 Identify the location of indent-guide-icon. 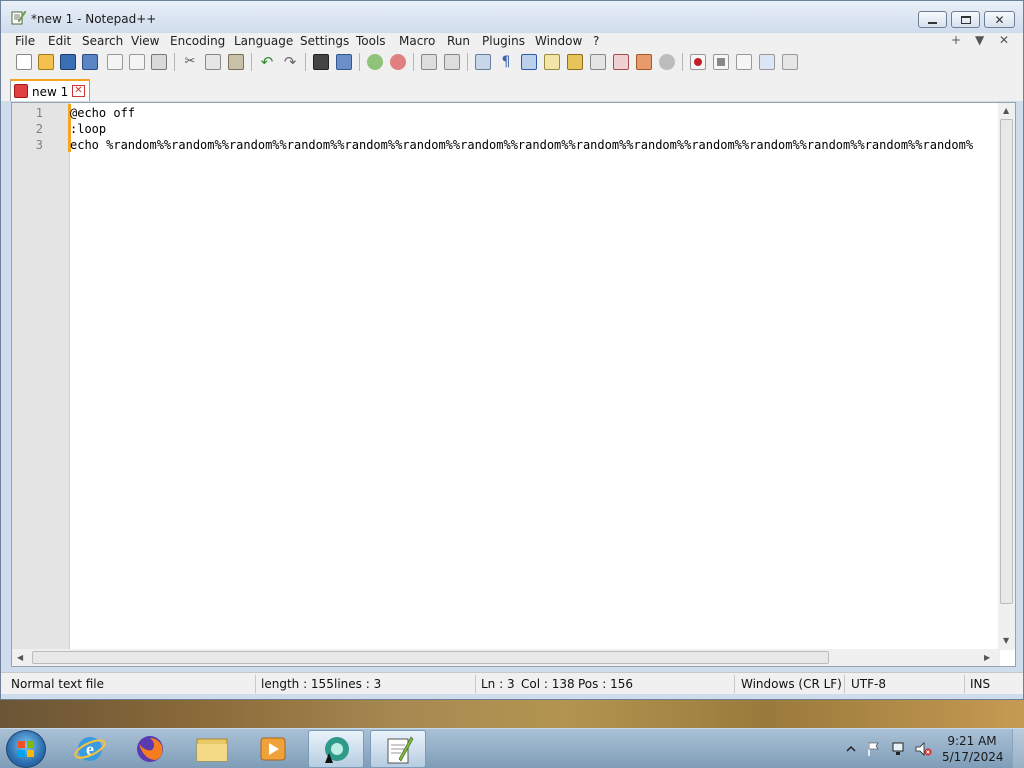
(529, 62).